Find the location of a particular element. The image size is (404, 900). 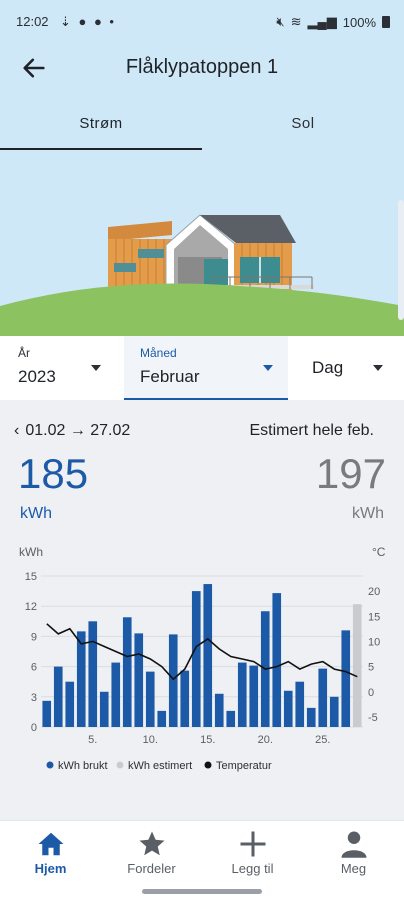

app-bar: Flåklypatoppen 1 is located at coordinates (202, 68).